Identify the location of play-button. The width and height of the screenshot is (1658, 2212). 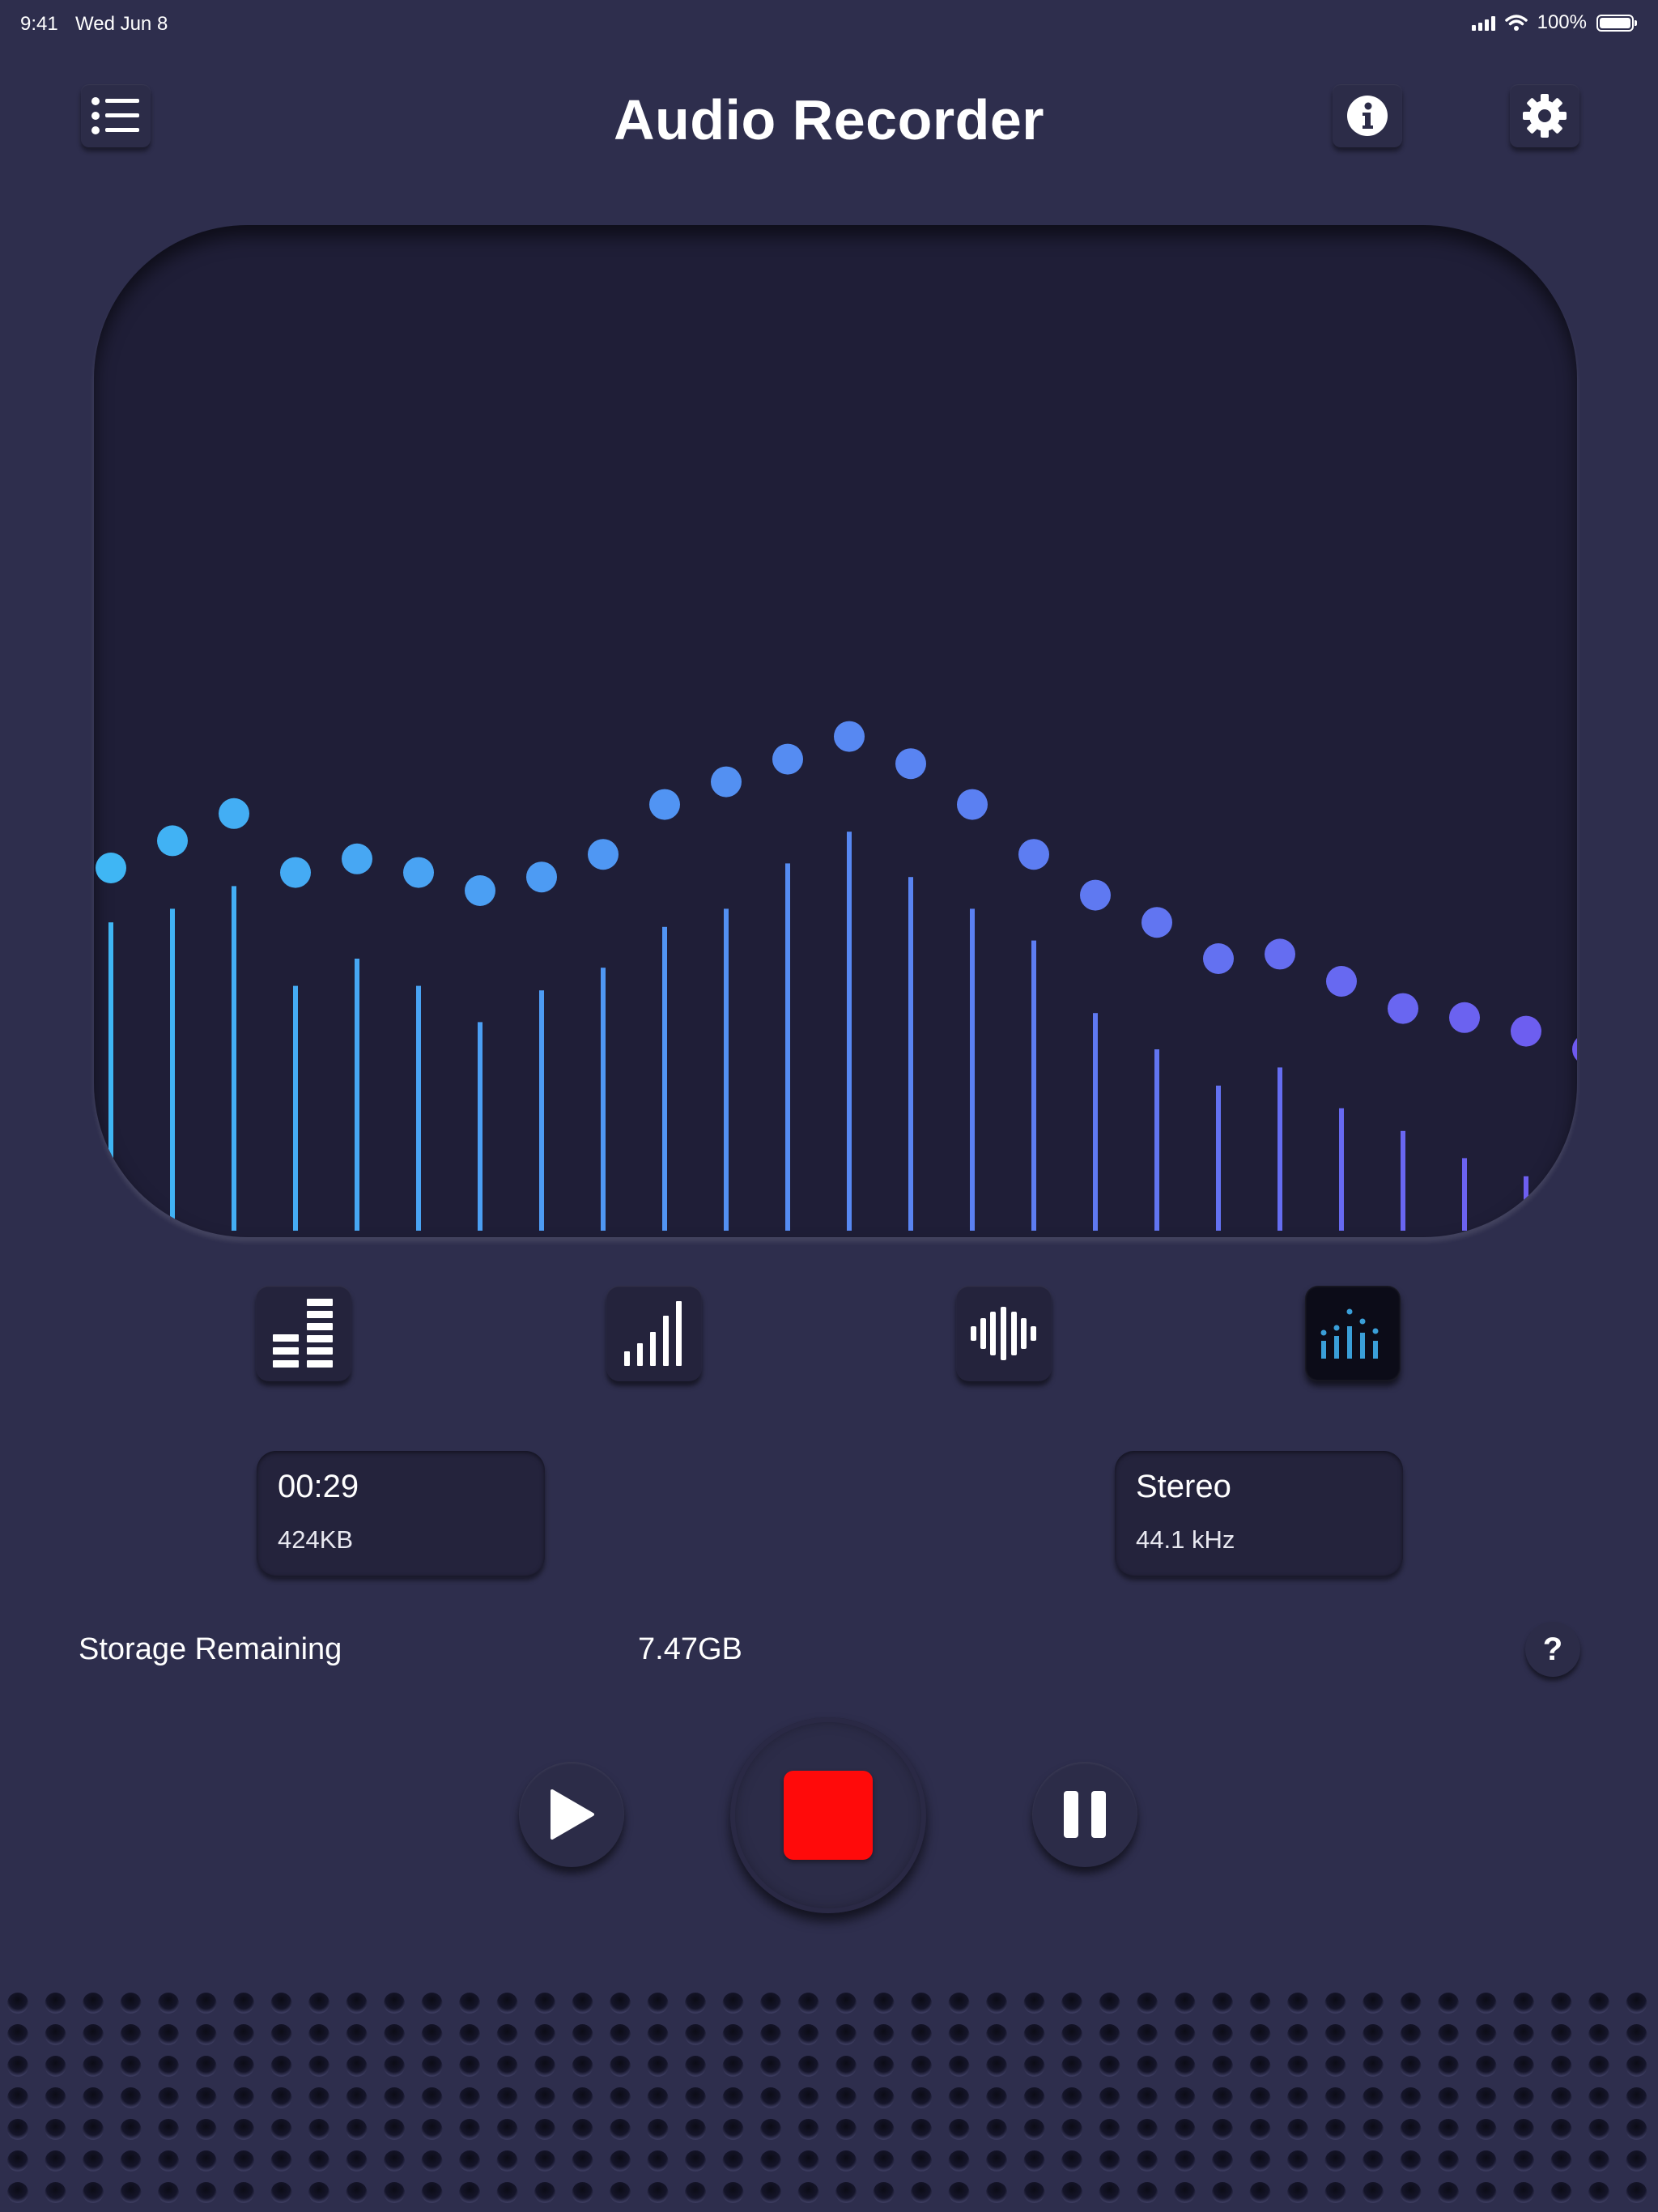
(571, 1814).